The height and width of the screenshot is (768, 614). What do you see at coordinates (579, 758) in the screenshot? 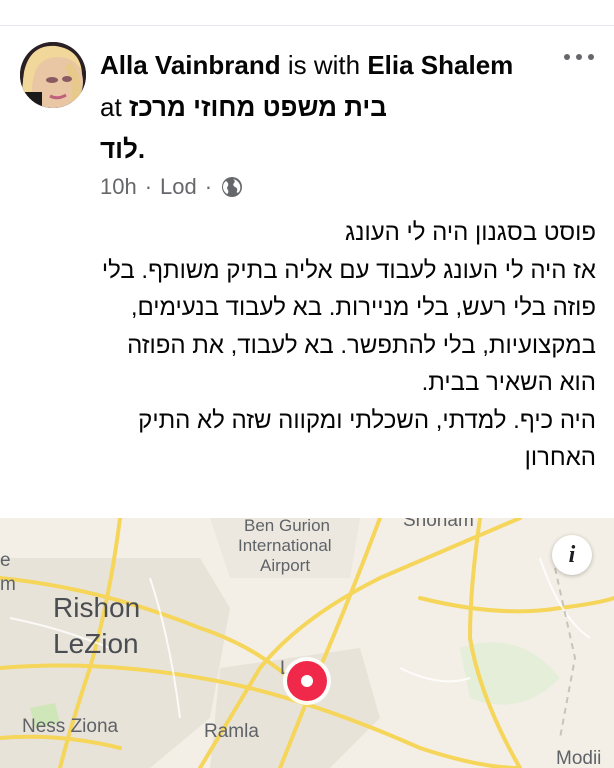
I see `map-label-modiin: Modii` at bounding box center [579, 758].